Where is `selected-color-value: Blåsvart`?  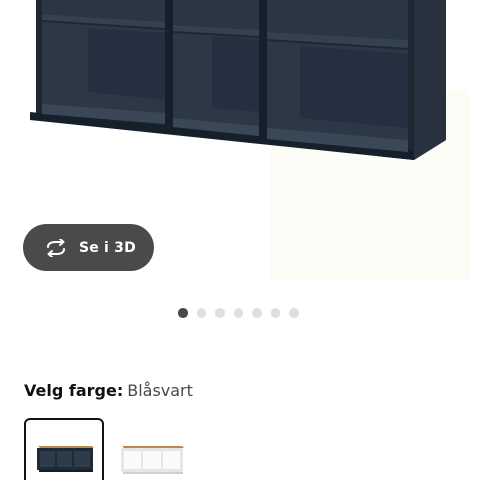 selected-color-value: Blåsvart is located at coordinates (160, 390).